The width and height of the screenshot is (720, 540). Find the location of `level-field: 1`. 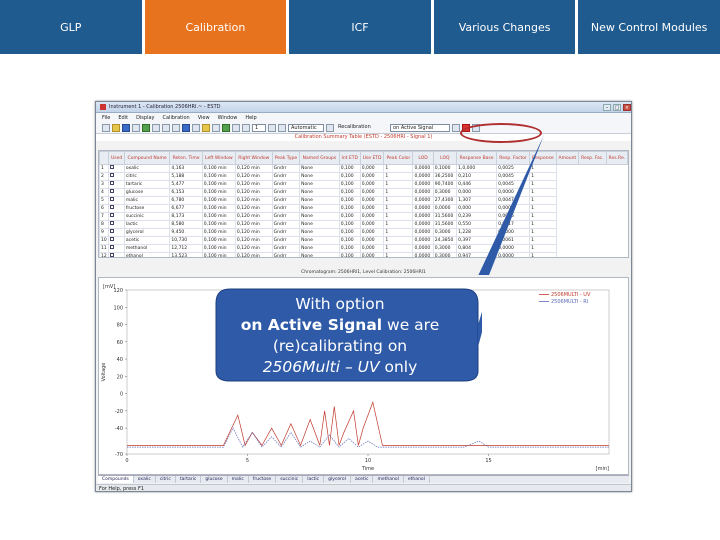

level-field: 1 is located at coordinates (259, 127).